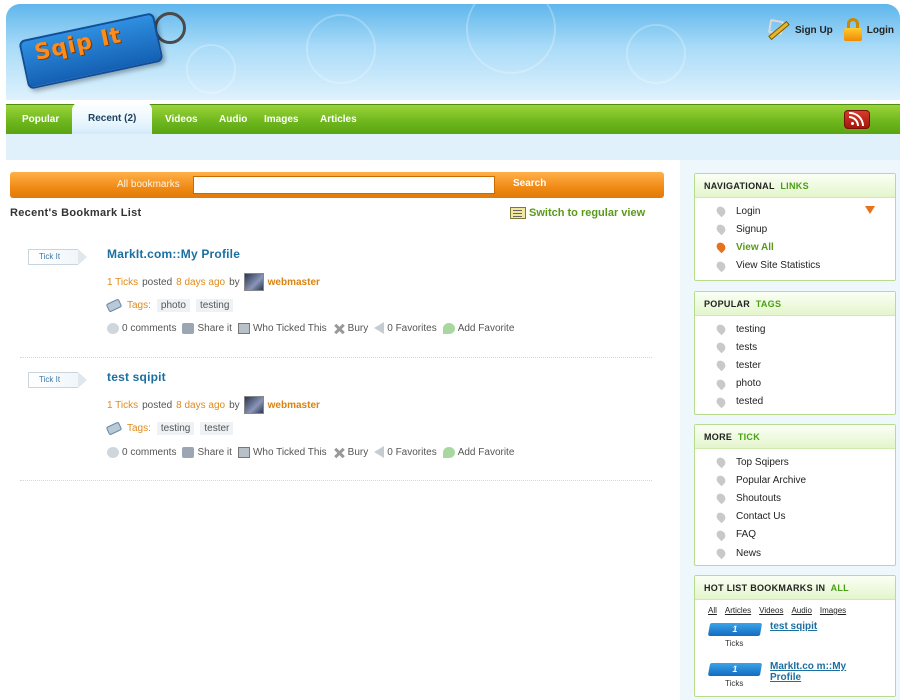  What do you see at coordinates (518, 213) in the screenshot?
I see `list-view-icon` at bounding box center [518, 213].